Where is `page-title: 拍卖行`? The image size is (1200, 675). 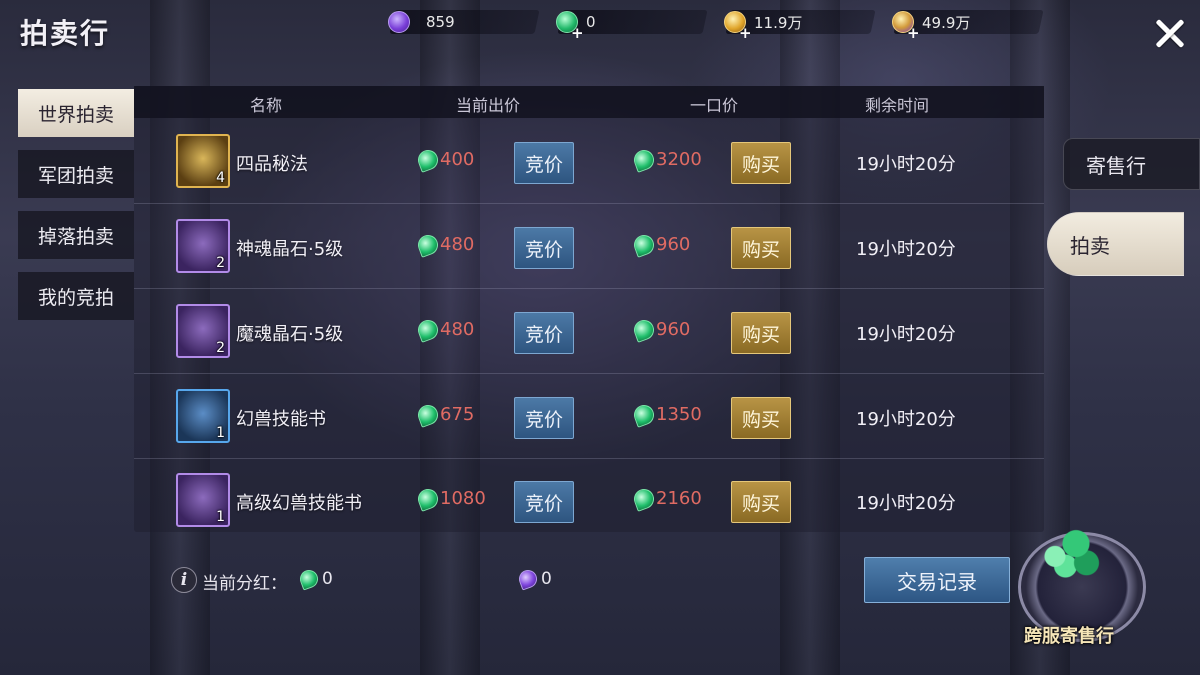
page-title: 拍卖行 is located at coordinates (65, 33).